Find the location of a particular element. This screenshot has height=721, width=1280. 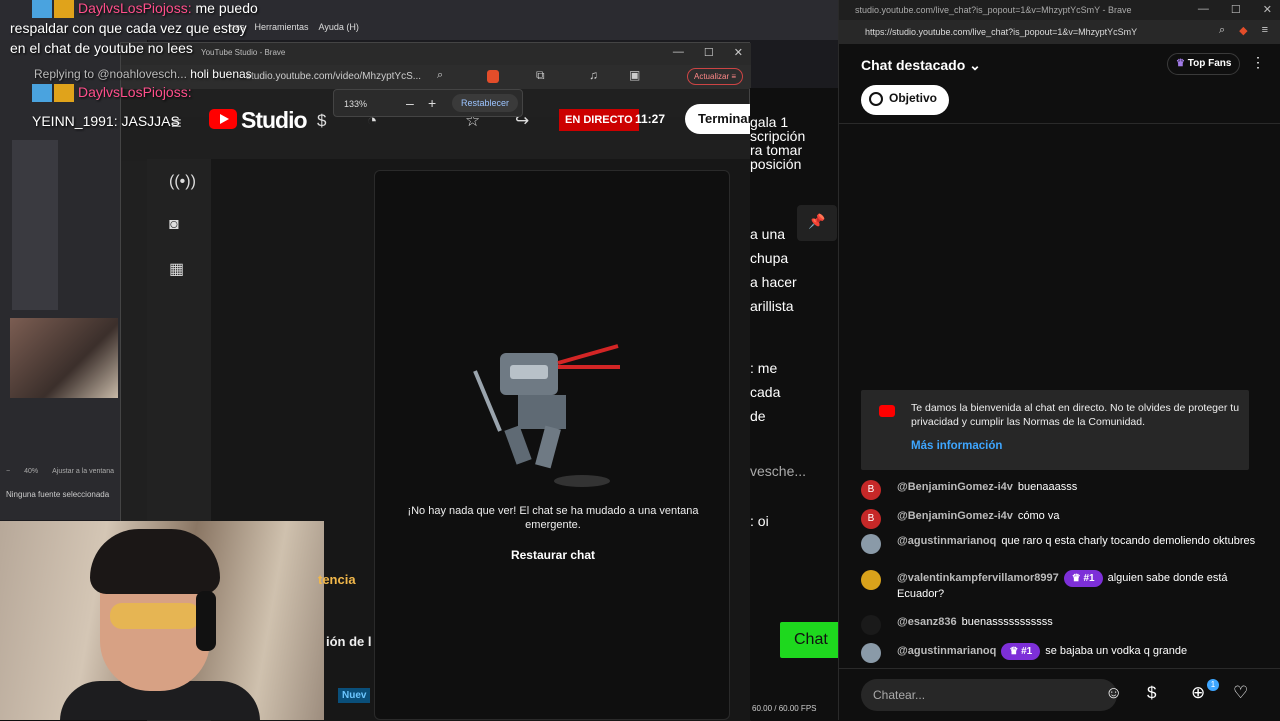

overlay-line: DaylvsLosPiojoss: is located at coordinates (112, 93).